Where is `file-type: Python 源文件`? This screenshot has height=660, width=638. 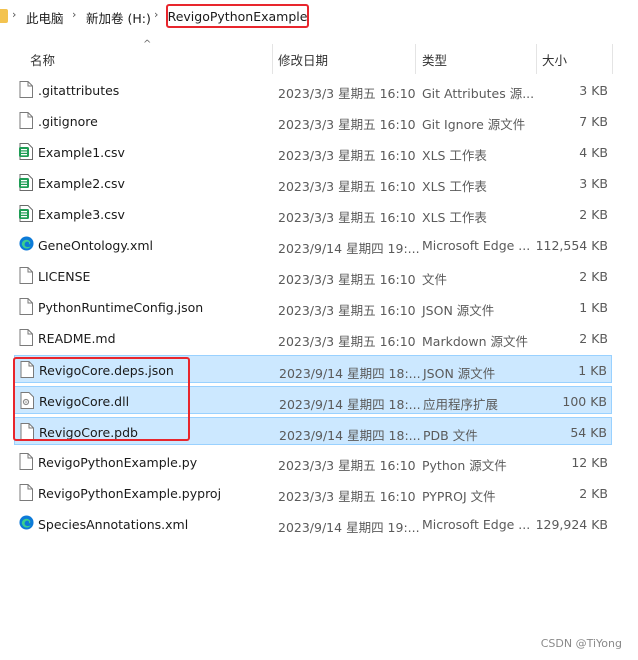 file-type: Python 源文件 is located at coordinates (464, 465).